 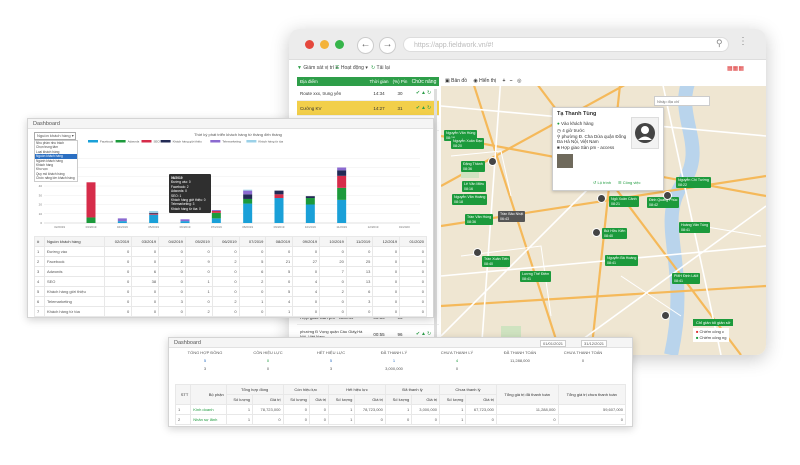 What do you see at coordinates (479, 219) in the screenshot?
I see `map-marker: Trần Văn Hùng 08:36` at bounding box center [479, 219].